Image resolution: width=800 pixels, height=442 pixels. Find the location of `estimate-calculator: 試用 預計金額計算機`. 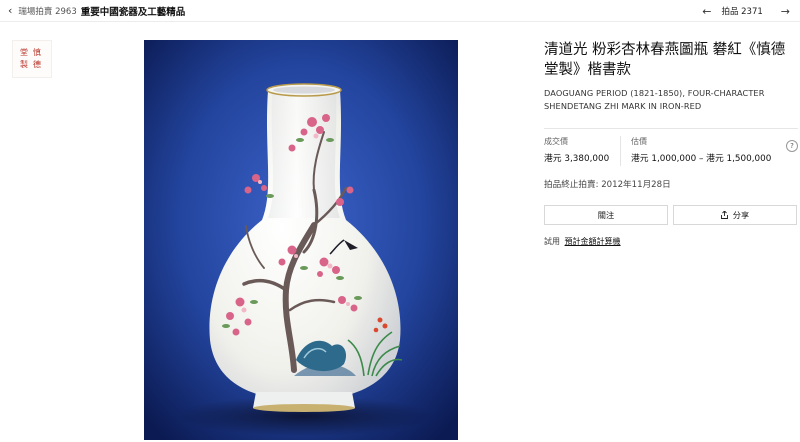

estimate-calculator: 試用 預計金額計算機 is located at coordinates (582, 241).